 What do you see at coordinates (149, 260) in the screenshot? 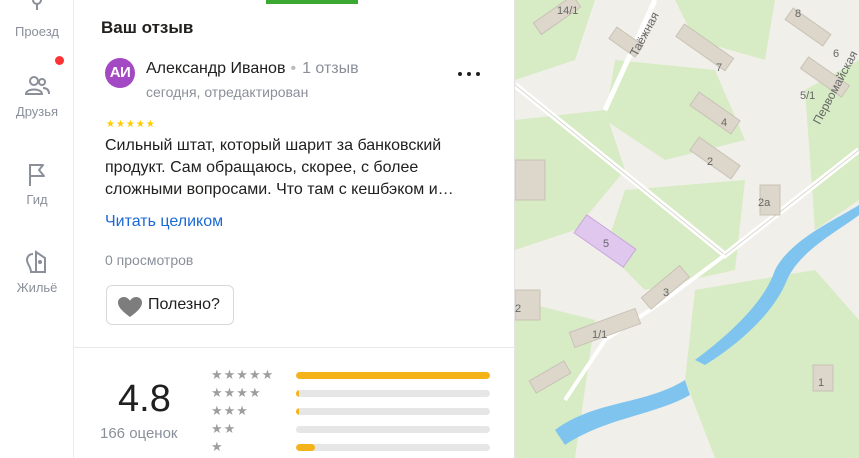
I see `views-count: 0 просмотров` at bounding box center [149, 260].